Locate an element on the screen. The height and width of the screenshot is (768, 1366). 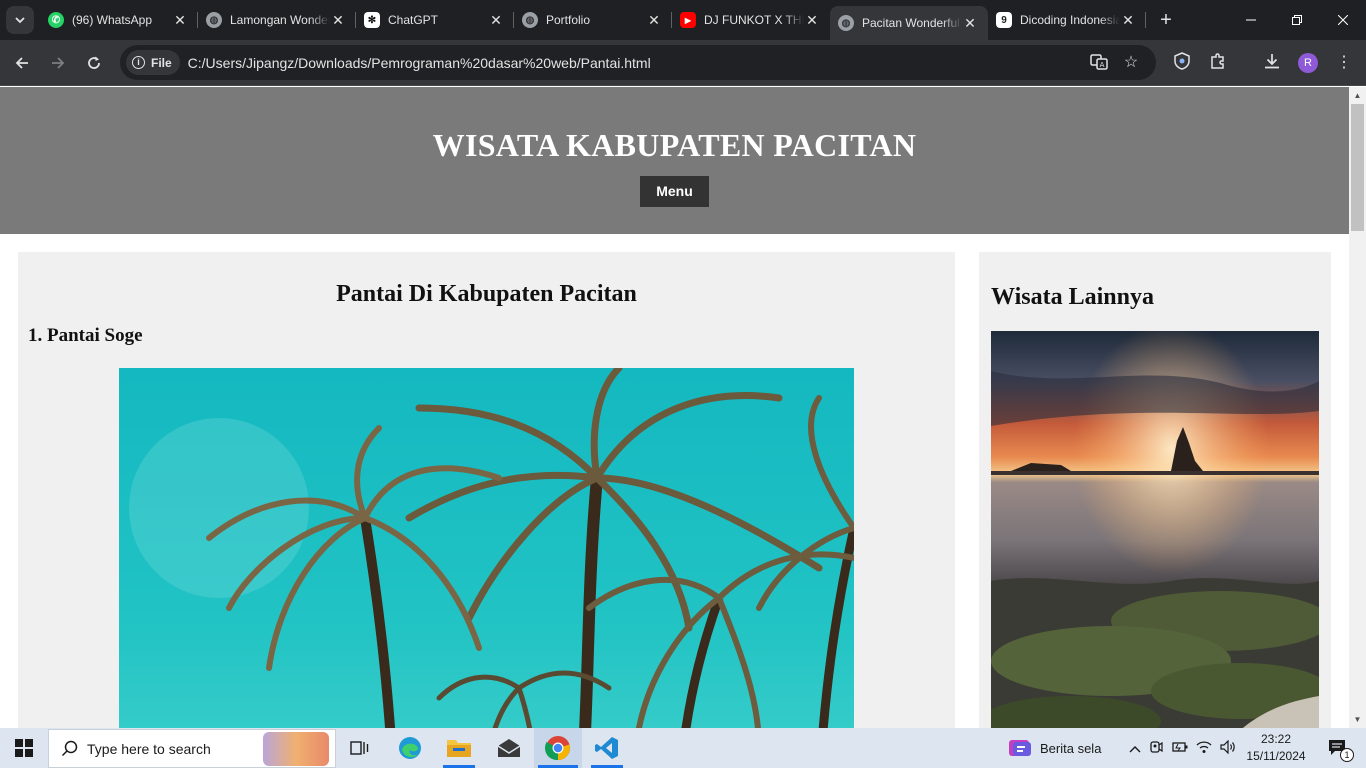
close-icon is located at coordinates (1343, 20).